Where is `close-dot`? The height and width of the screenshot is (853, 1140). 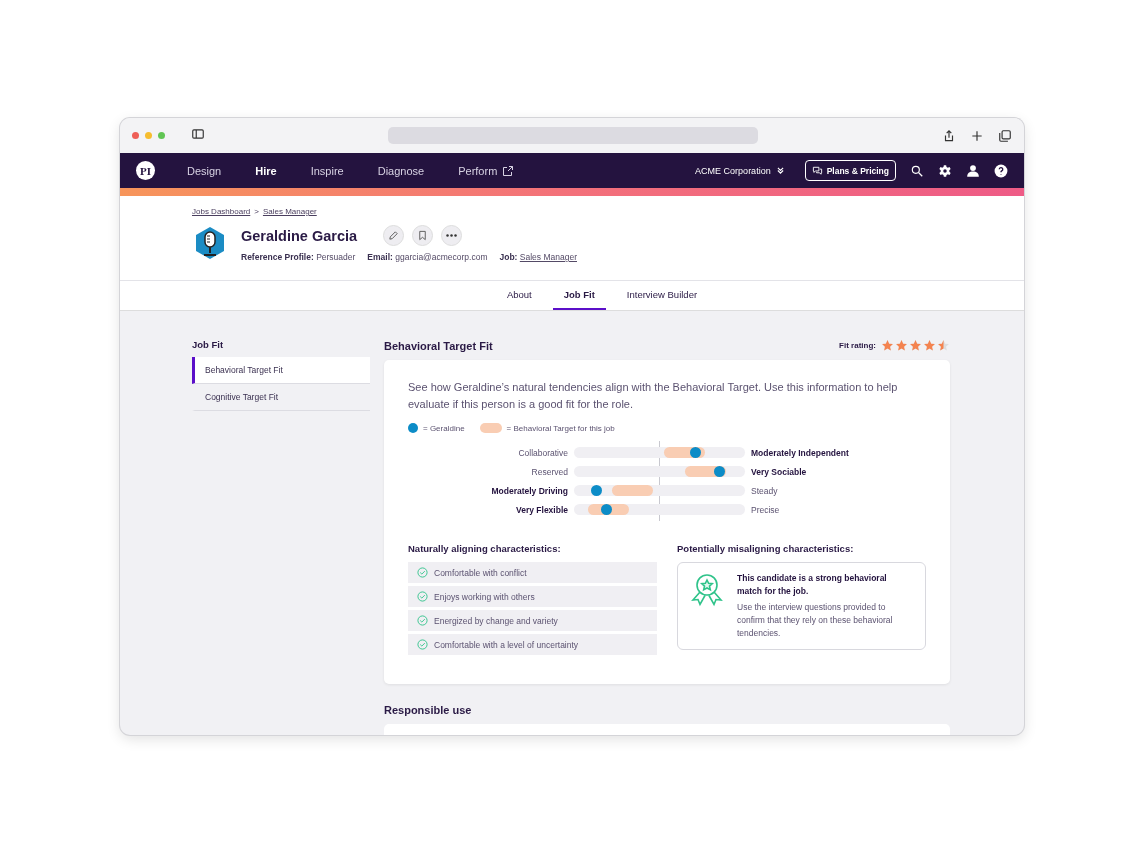
close-dot is located at coordinates (135, 135).